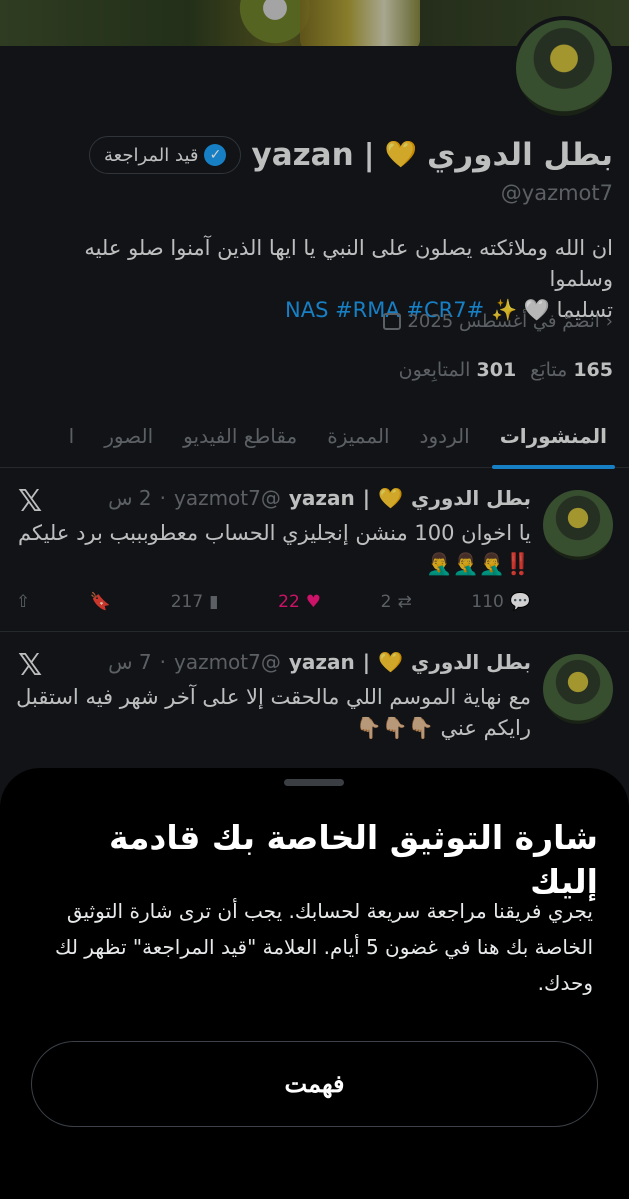 The height and width of the screenshot is (1199, 629). I want to click on review-badge-label: قيد المراجعة, so click(151, 155).